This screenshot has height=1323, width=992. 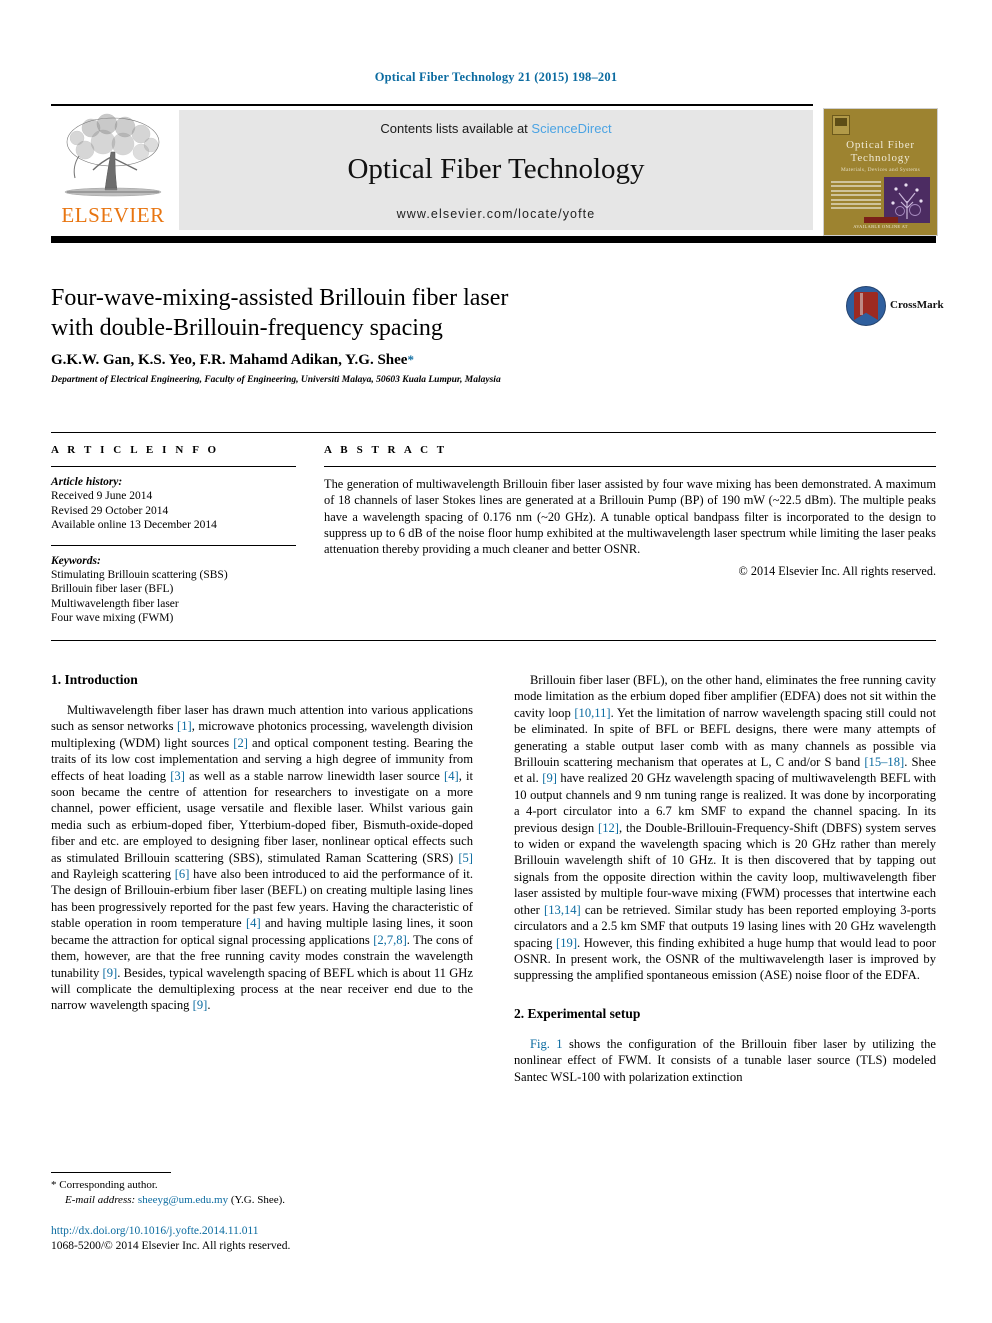 I want to click on contents-prefix: Contents lists available at, so click(x=456, y=128).